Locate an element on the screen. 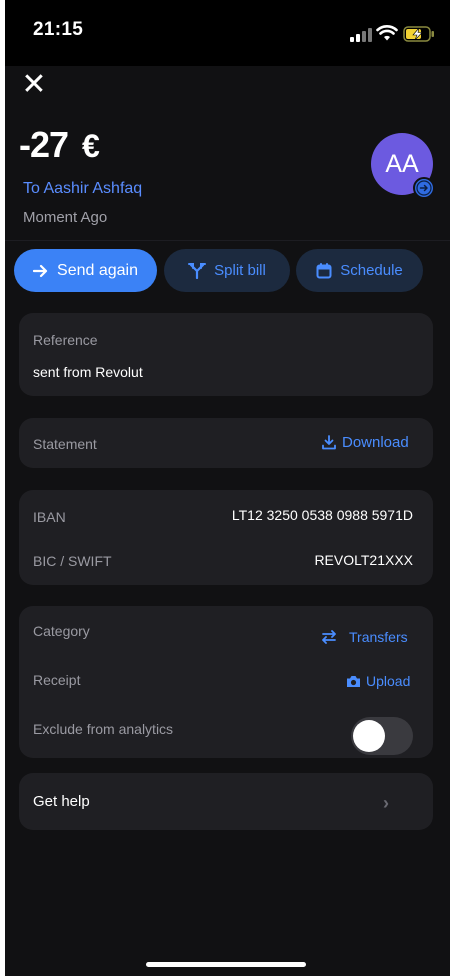 This screenshot has height=980, width=454. split-bill-button: Split bill is located at coordinates (227, 270).